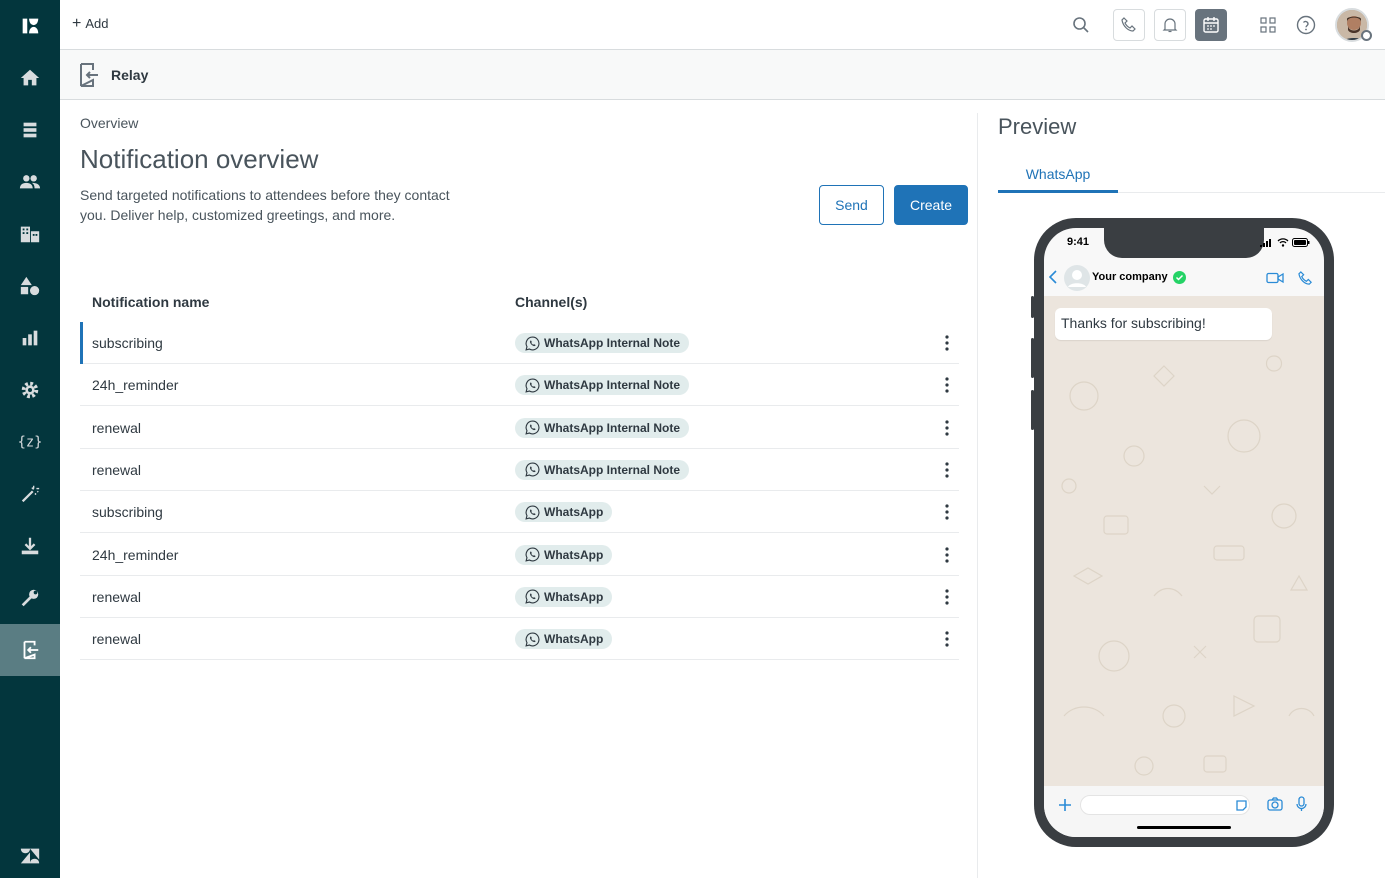 Image resolution: width=1385 pixels, height=882 pixels. I want to click on sticker-icon, so click(1241, 805).